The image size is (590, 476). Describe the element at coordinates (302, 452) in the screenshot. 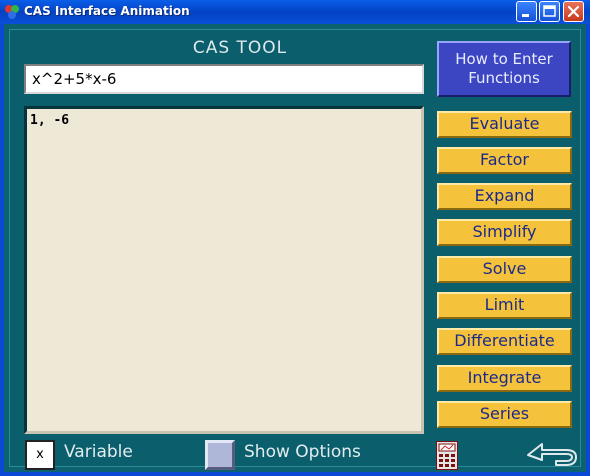

I see `show-options-label: Show Options` at that location.